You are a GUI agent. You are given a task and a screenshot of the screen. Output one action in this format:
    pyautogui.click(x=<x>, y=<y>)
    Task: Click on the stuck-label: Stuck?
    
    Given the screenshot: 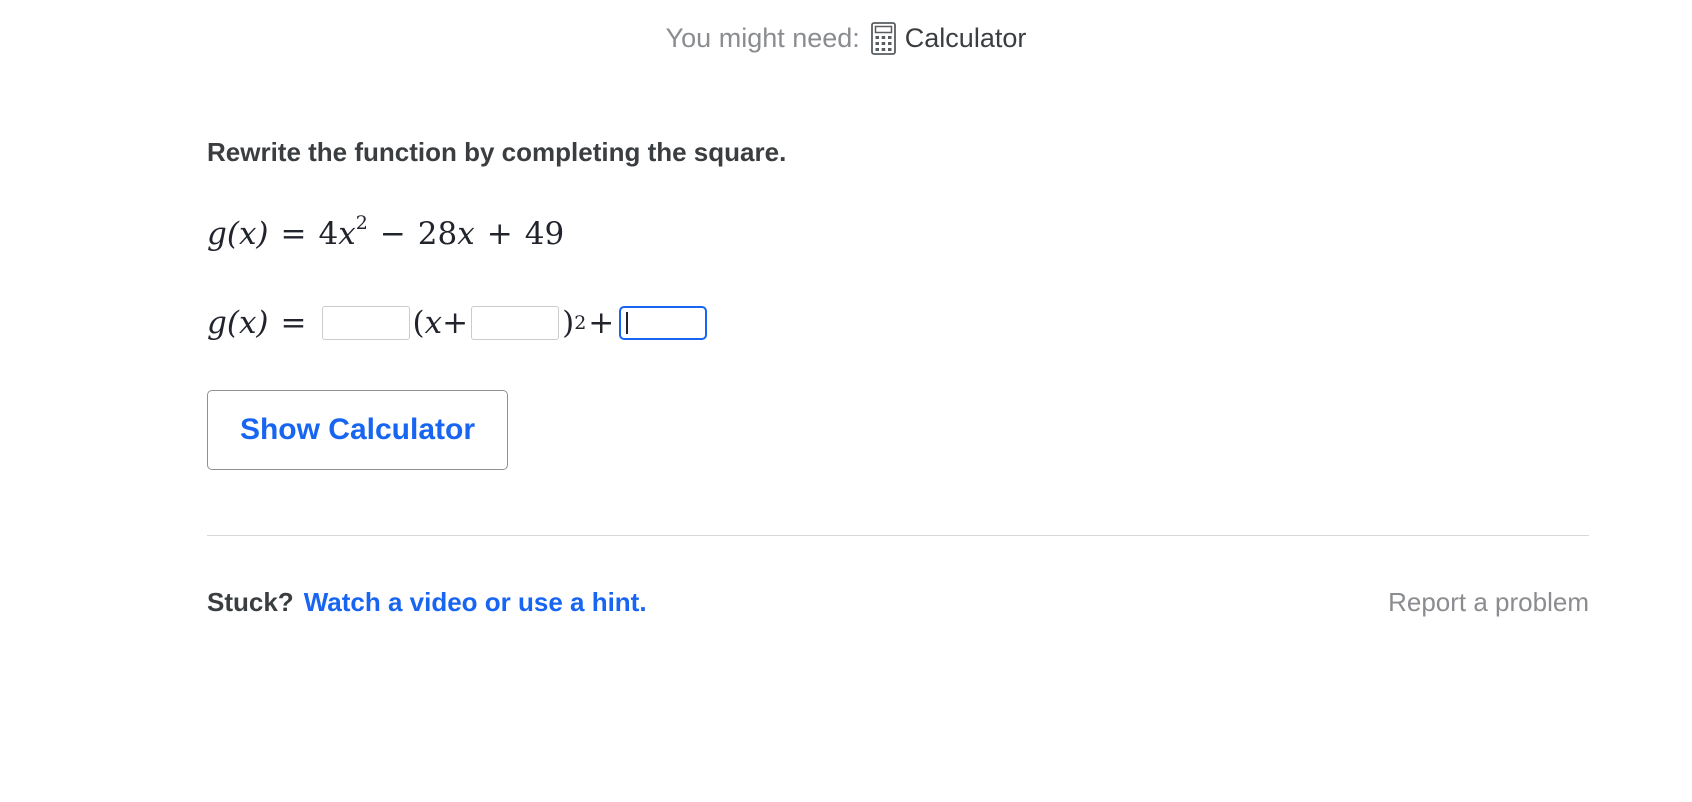 What is the action you would take?
    pyautogui.click(x=250, y=602)
    